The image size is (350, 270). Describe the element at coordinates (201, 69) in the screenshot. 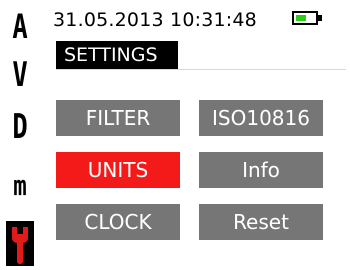

I see `divider` at that location.